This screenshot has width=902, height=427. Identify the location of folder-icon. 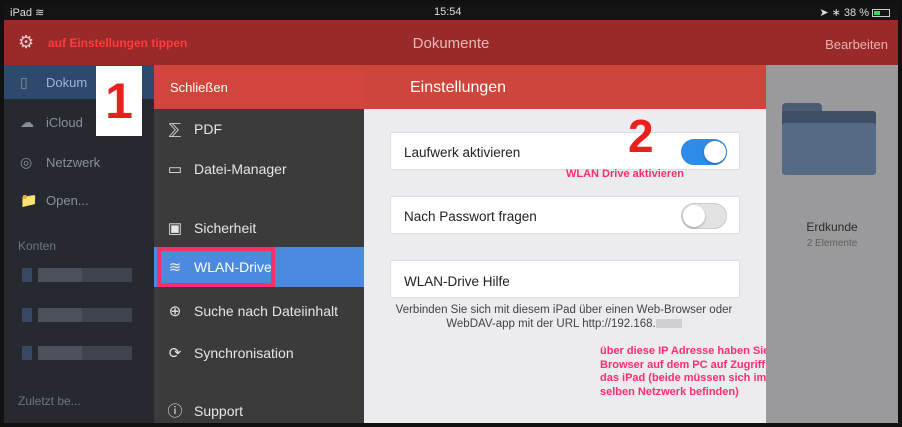
(829, 139).